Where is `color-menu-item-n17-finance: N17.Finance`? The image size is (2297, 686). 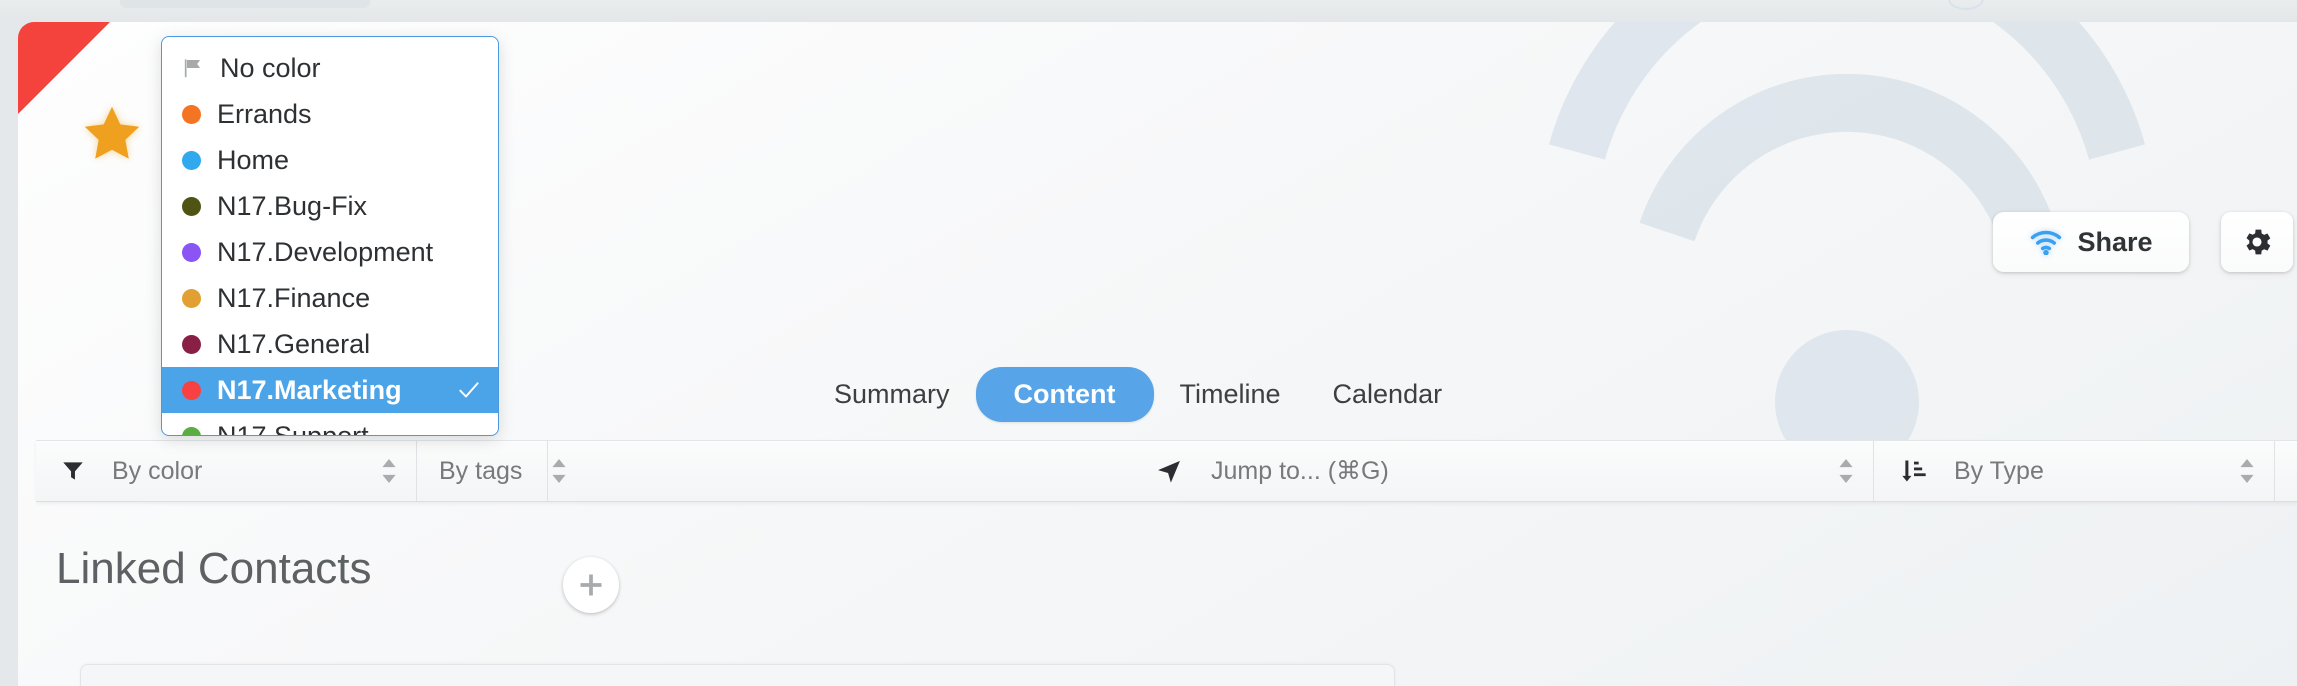
color-menu-item-n17-finance: N17.Finance is located at coordinates (330, 298).